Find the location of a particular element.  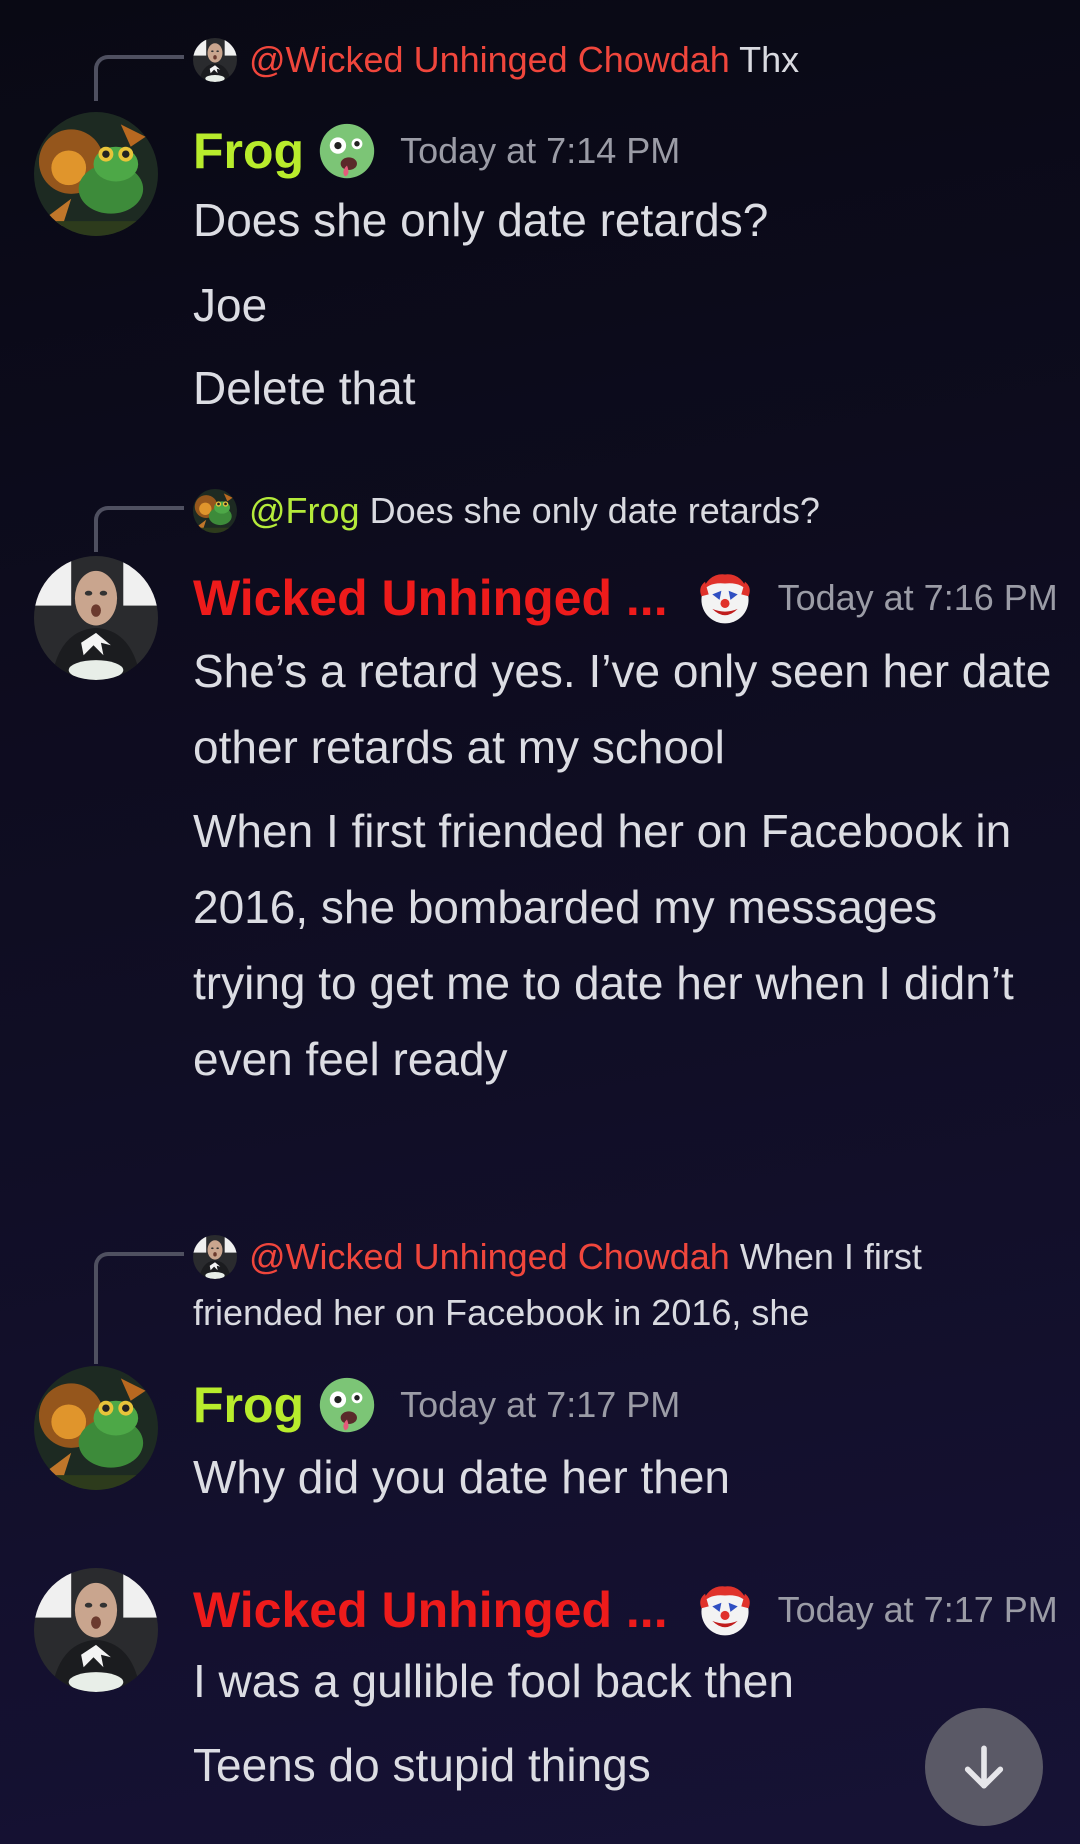

message-text: I was a gullible fool back then is located at coordinates (493, 1681).